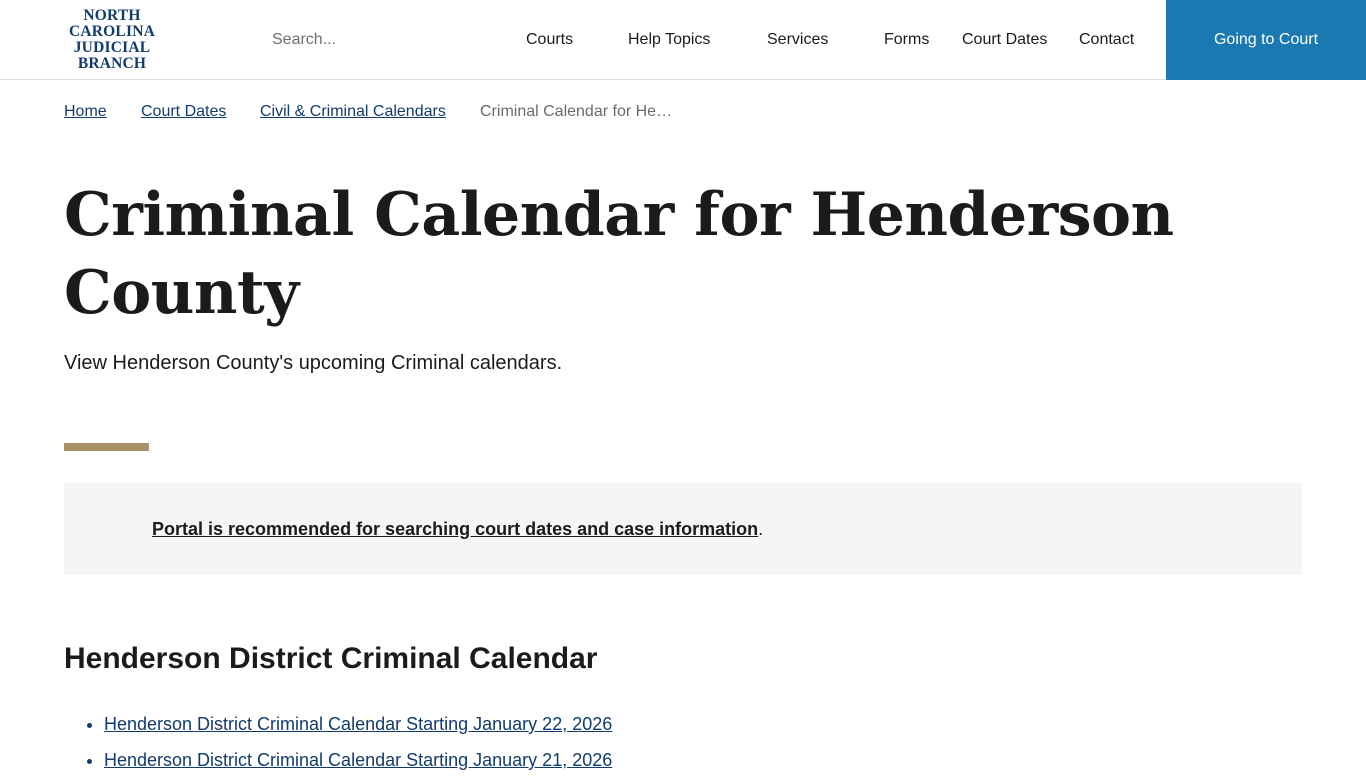  I want to click on breadcrumb-civil-criminal-calendars: Civil & Criminal Calendars, so click(353, 112).